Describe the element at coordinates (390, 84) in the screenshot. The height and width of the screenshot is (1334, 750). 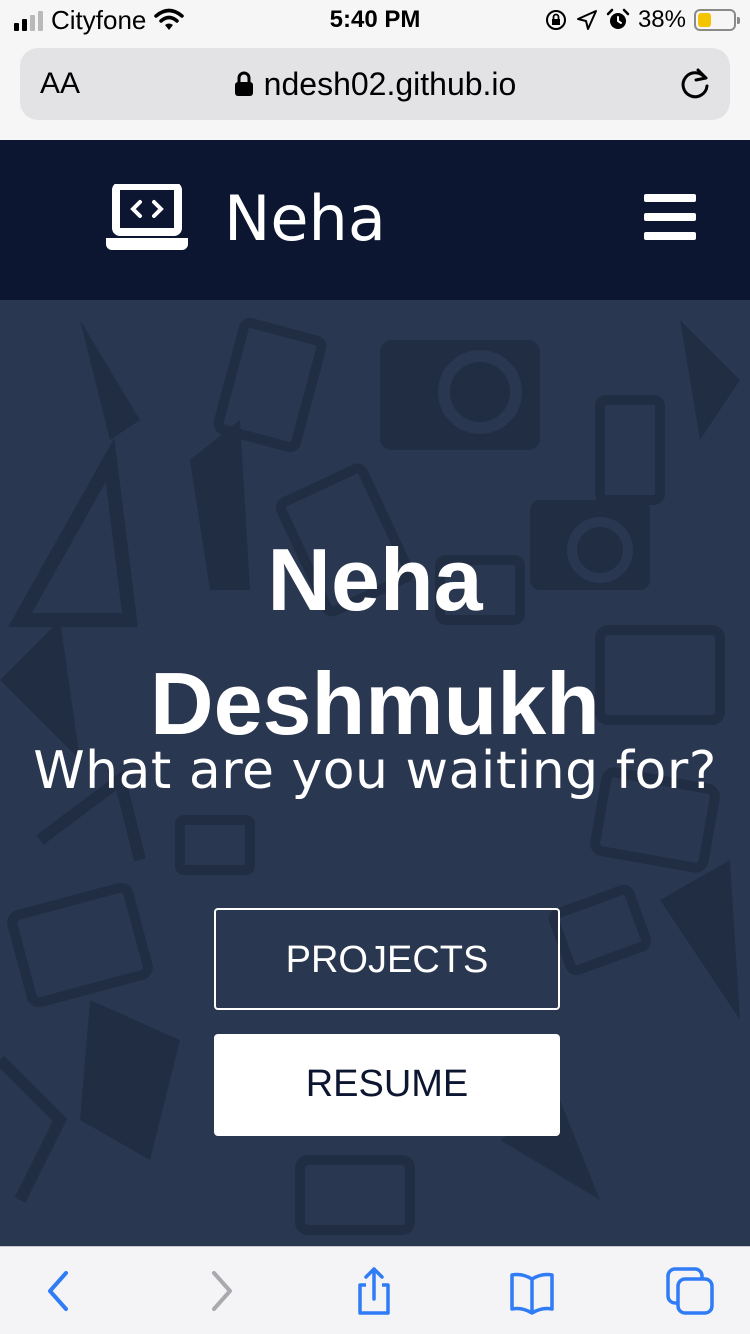
I see `url-text: ndesh02.github.io` at that location.